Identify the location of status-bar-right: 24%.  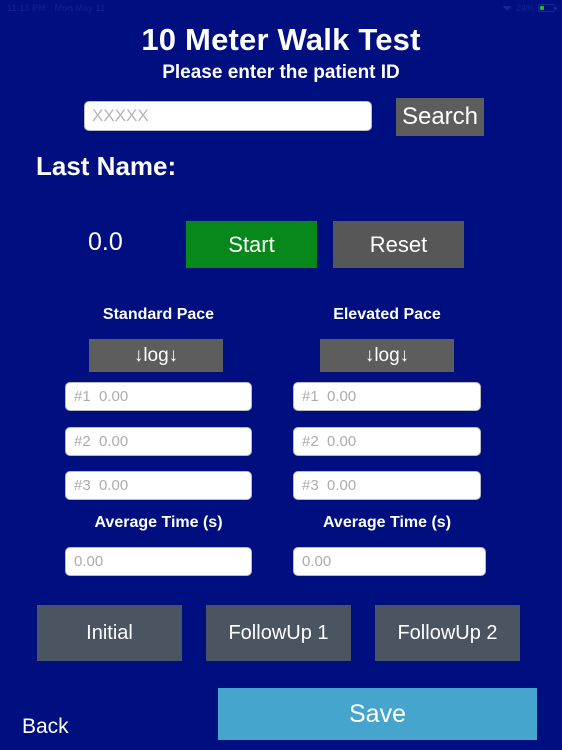
(529, 7).